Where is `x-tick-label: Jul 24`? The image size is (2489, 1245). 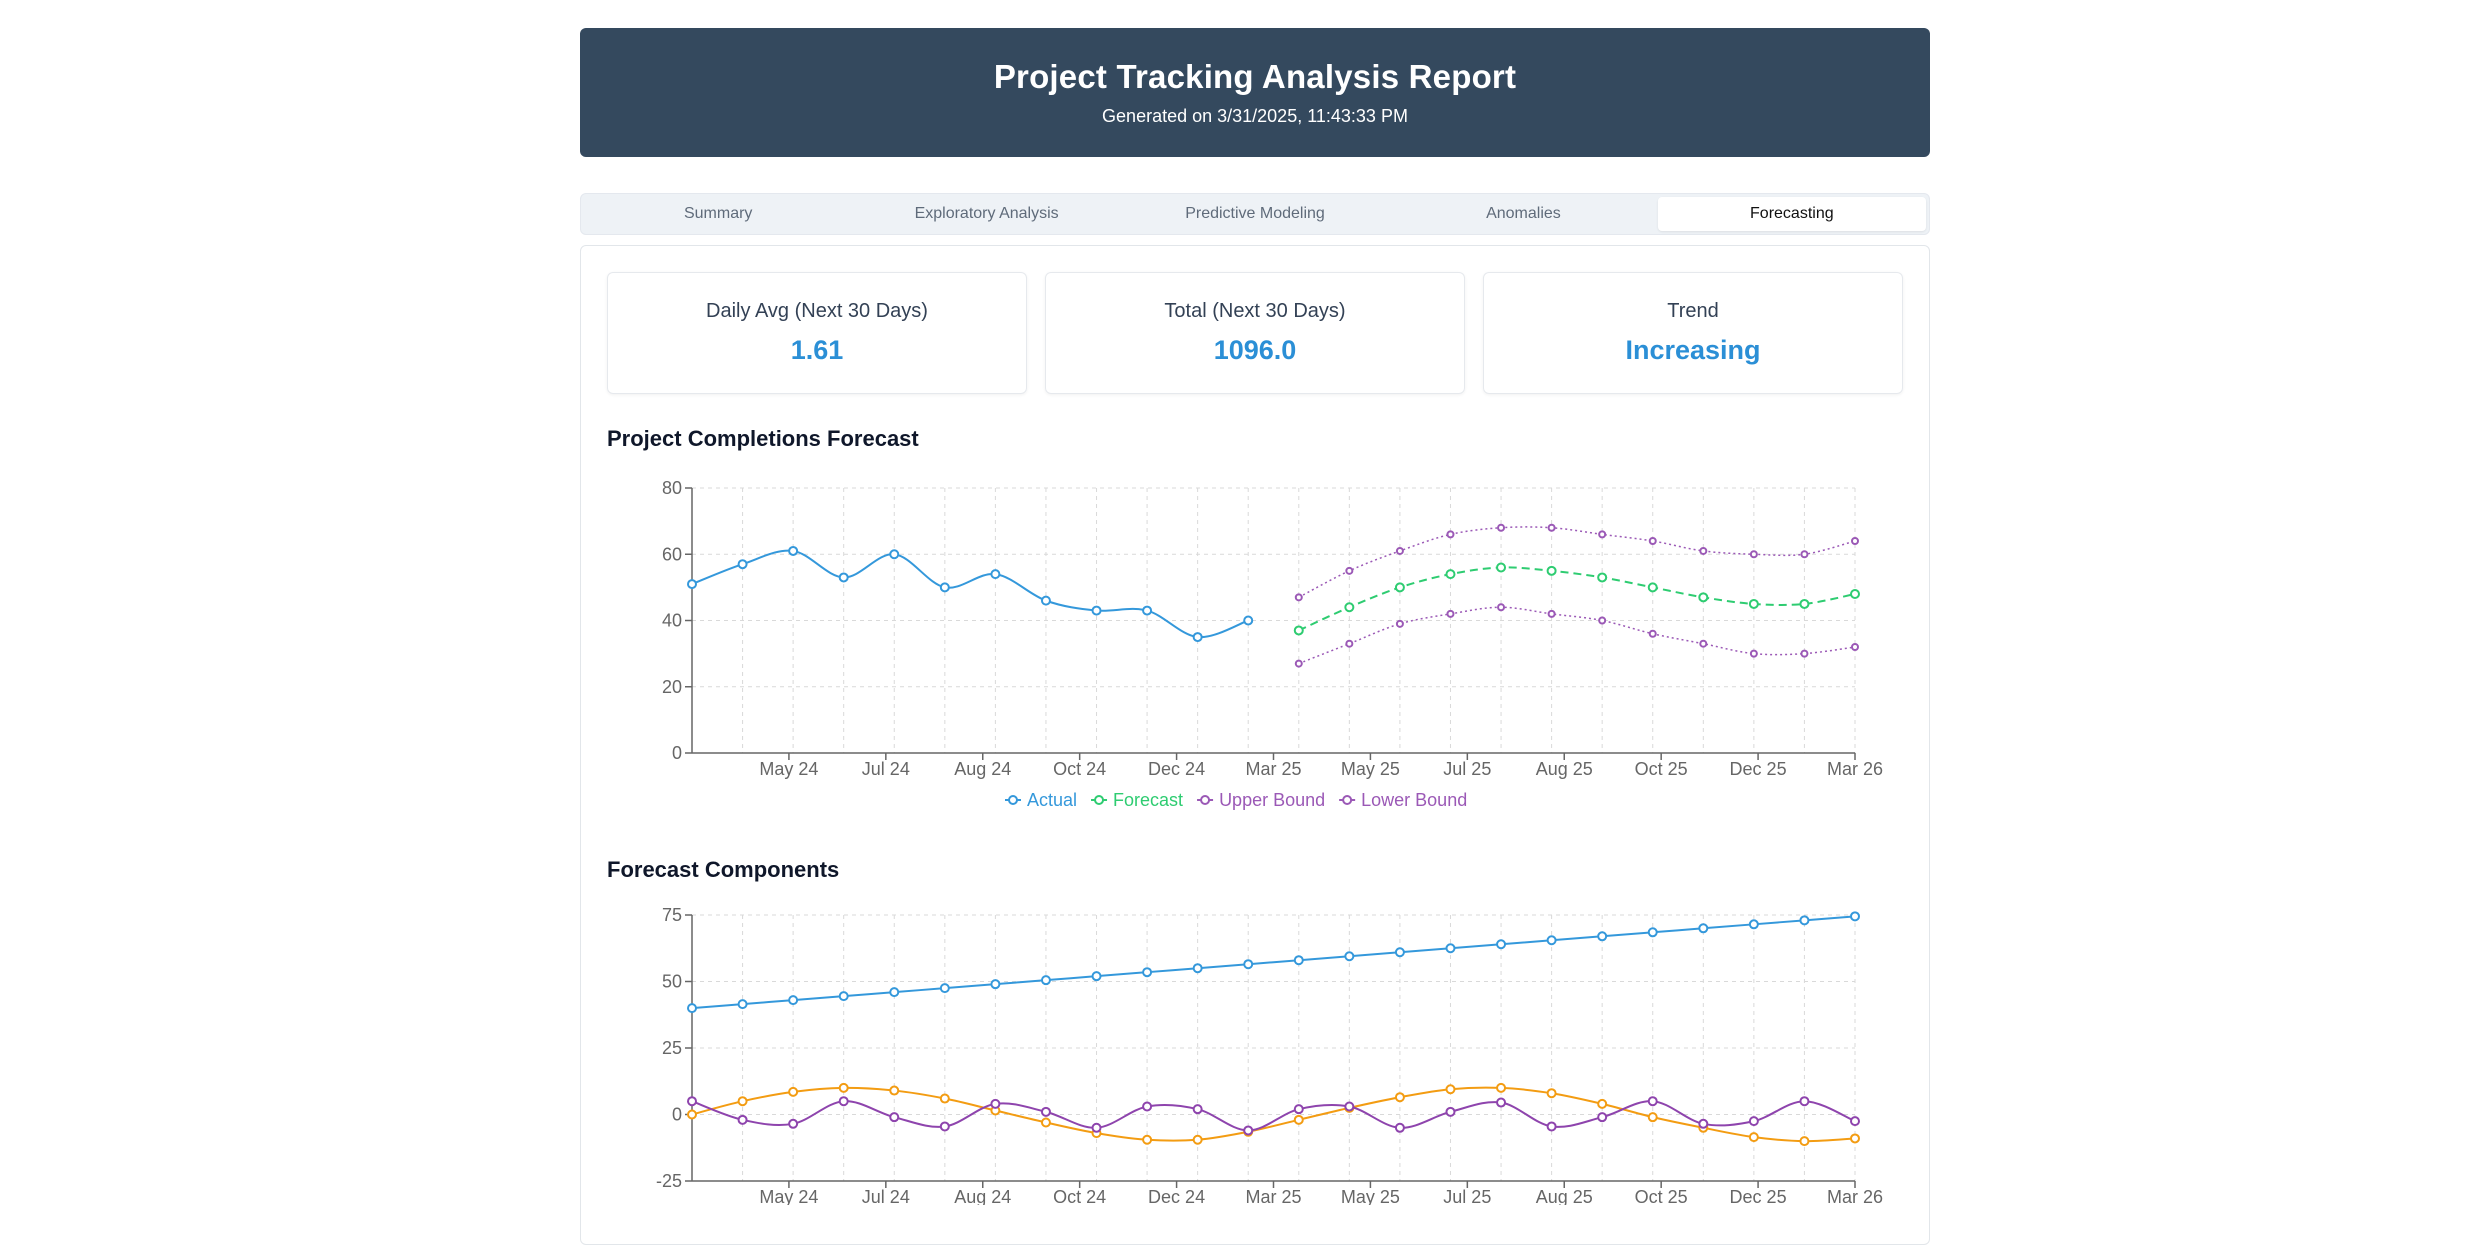
x-tick-label: Jul 24 is located at coordinates (886, 769).